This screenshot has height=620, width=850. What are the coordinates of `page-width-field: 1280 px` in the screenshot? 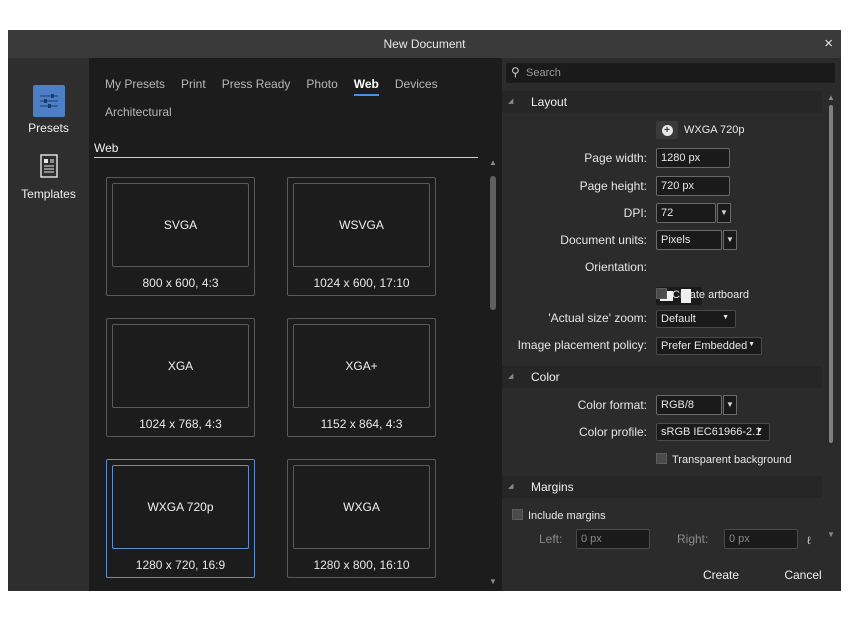 It's located at (693, 158).